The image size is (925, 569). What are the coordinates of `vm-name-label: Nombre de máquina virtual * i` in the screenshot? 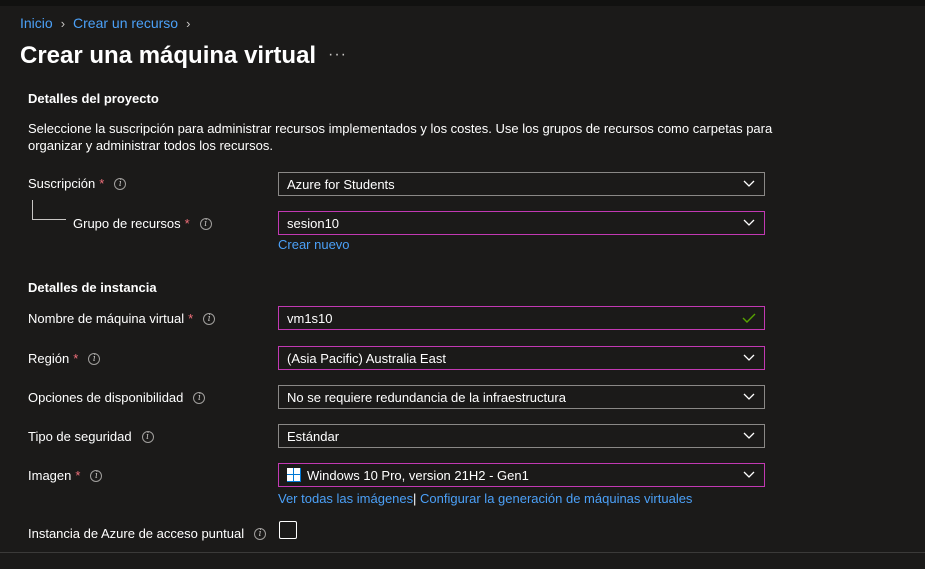 It's located at (122, 318).